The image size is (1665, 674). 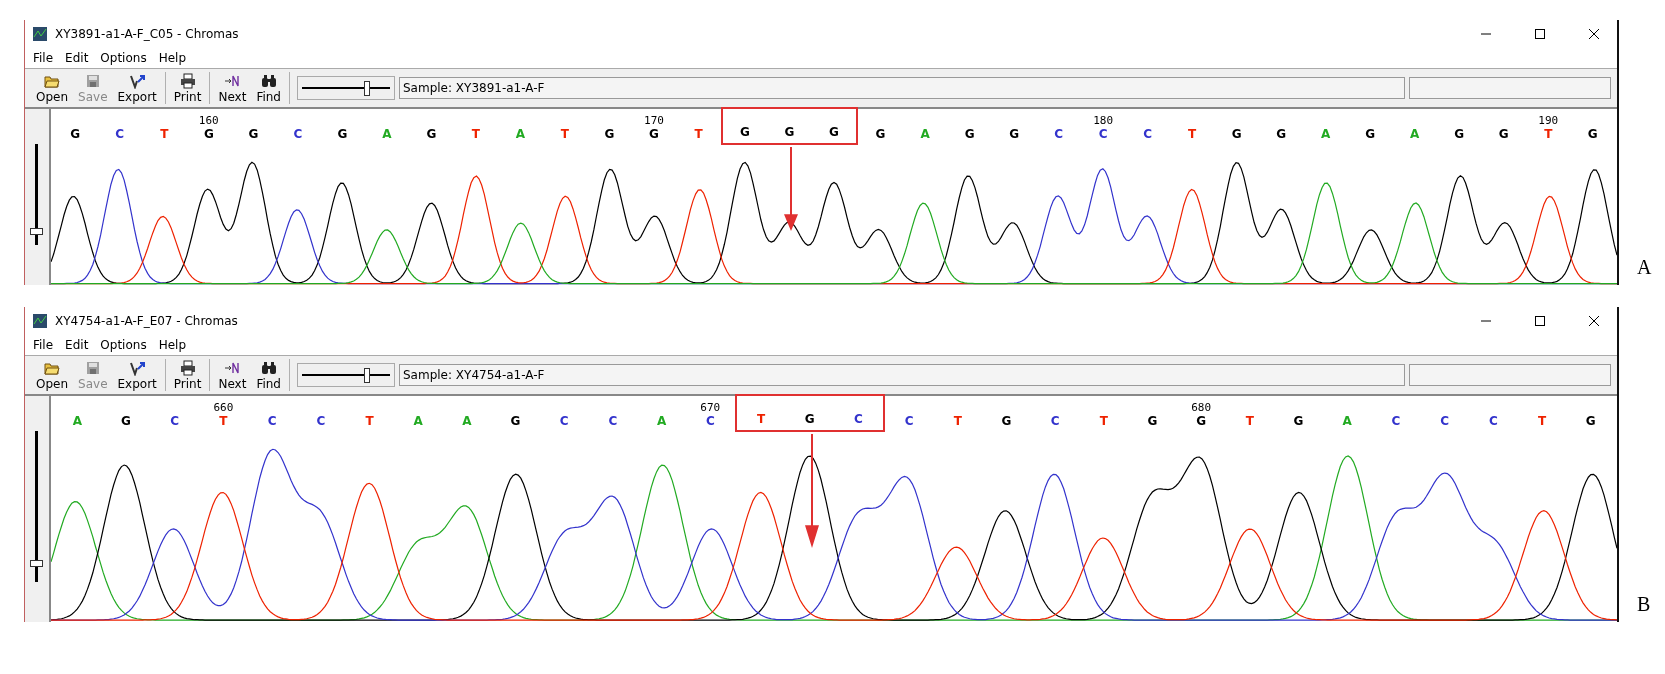 What do you see at coordinates (1103, 120) in the screenshot?
I see `position-number: 180` at bounding box center [1103, 120].